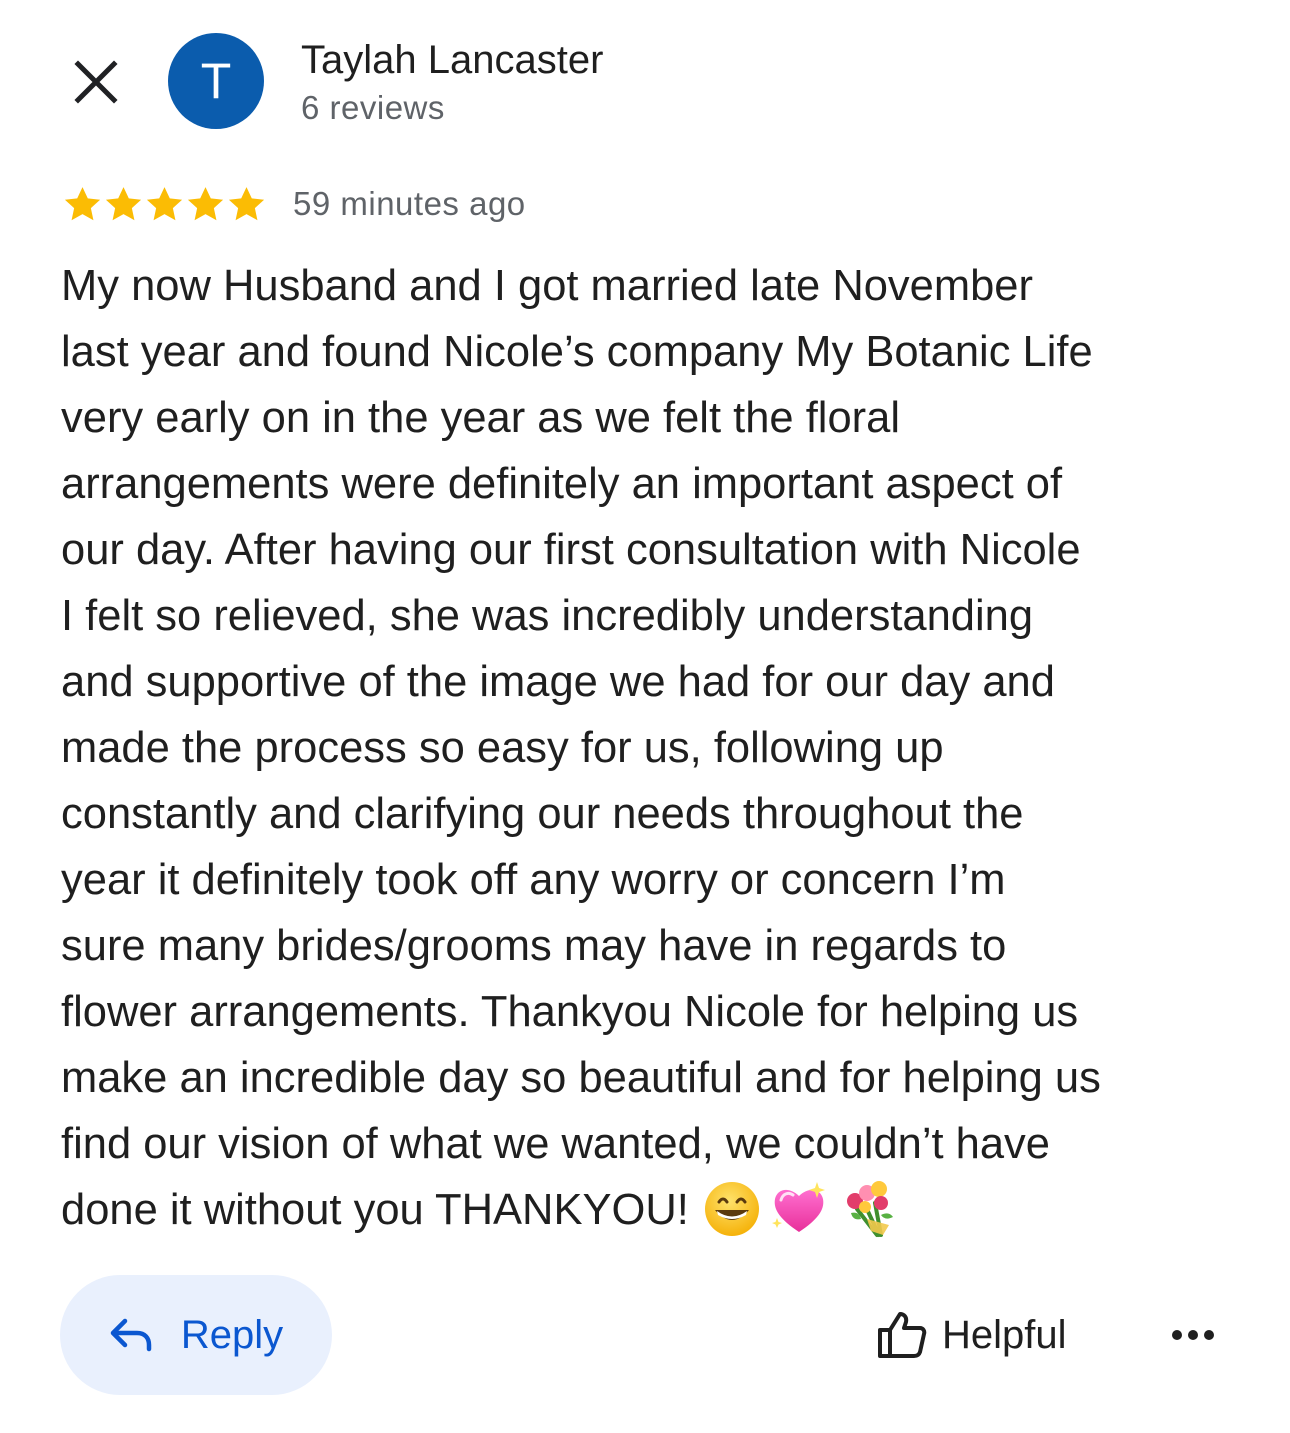 The width and height of the screenshot is (1290, 1433). I want to click on emoji-group, so click(804, 1209).